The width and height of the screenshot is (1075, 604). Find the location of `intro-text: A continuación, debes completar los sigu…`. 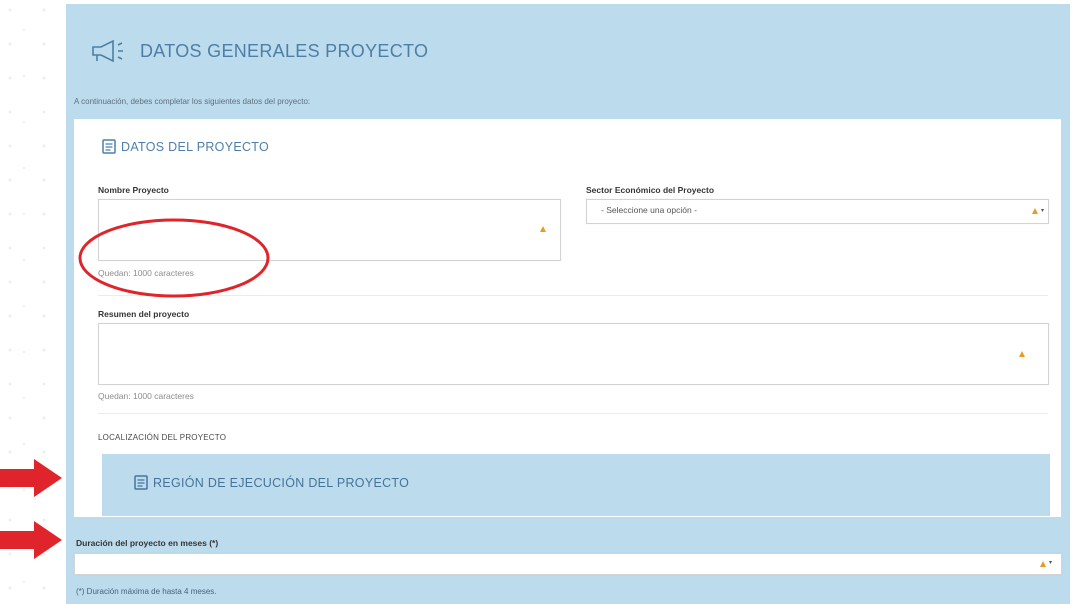

intro-text: A continuación, debes completar los sigu… is located at coordinates (192, 101).